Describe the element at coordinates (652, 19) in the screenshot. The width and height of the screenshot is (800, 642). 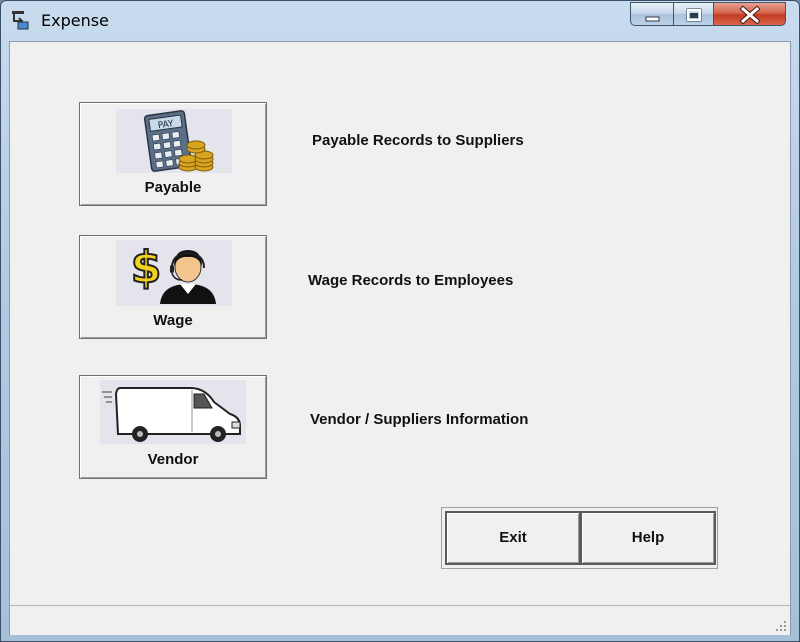
I see `minimize-icon` at that location.